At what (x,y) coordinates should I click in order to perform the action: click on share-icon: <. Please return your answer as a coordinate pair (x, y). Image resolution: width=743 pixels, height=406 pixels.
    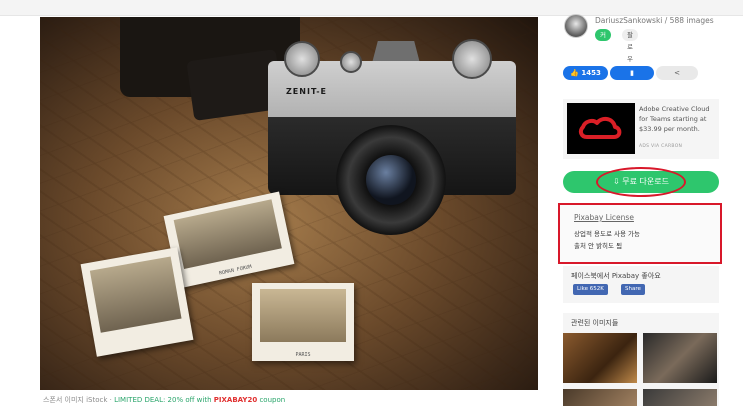
    Looking at the image, I should click on (677, 73).